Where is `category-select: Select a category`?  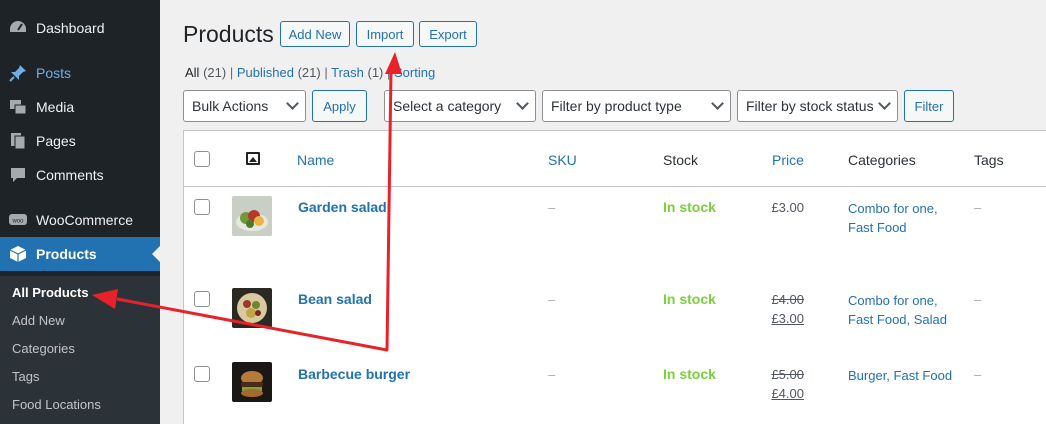
category-select: Select a category is located at coordinates (460, 106).